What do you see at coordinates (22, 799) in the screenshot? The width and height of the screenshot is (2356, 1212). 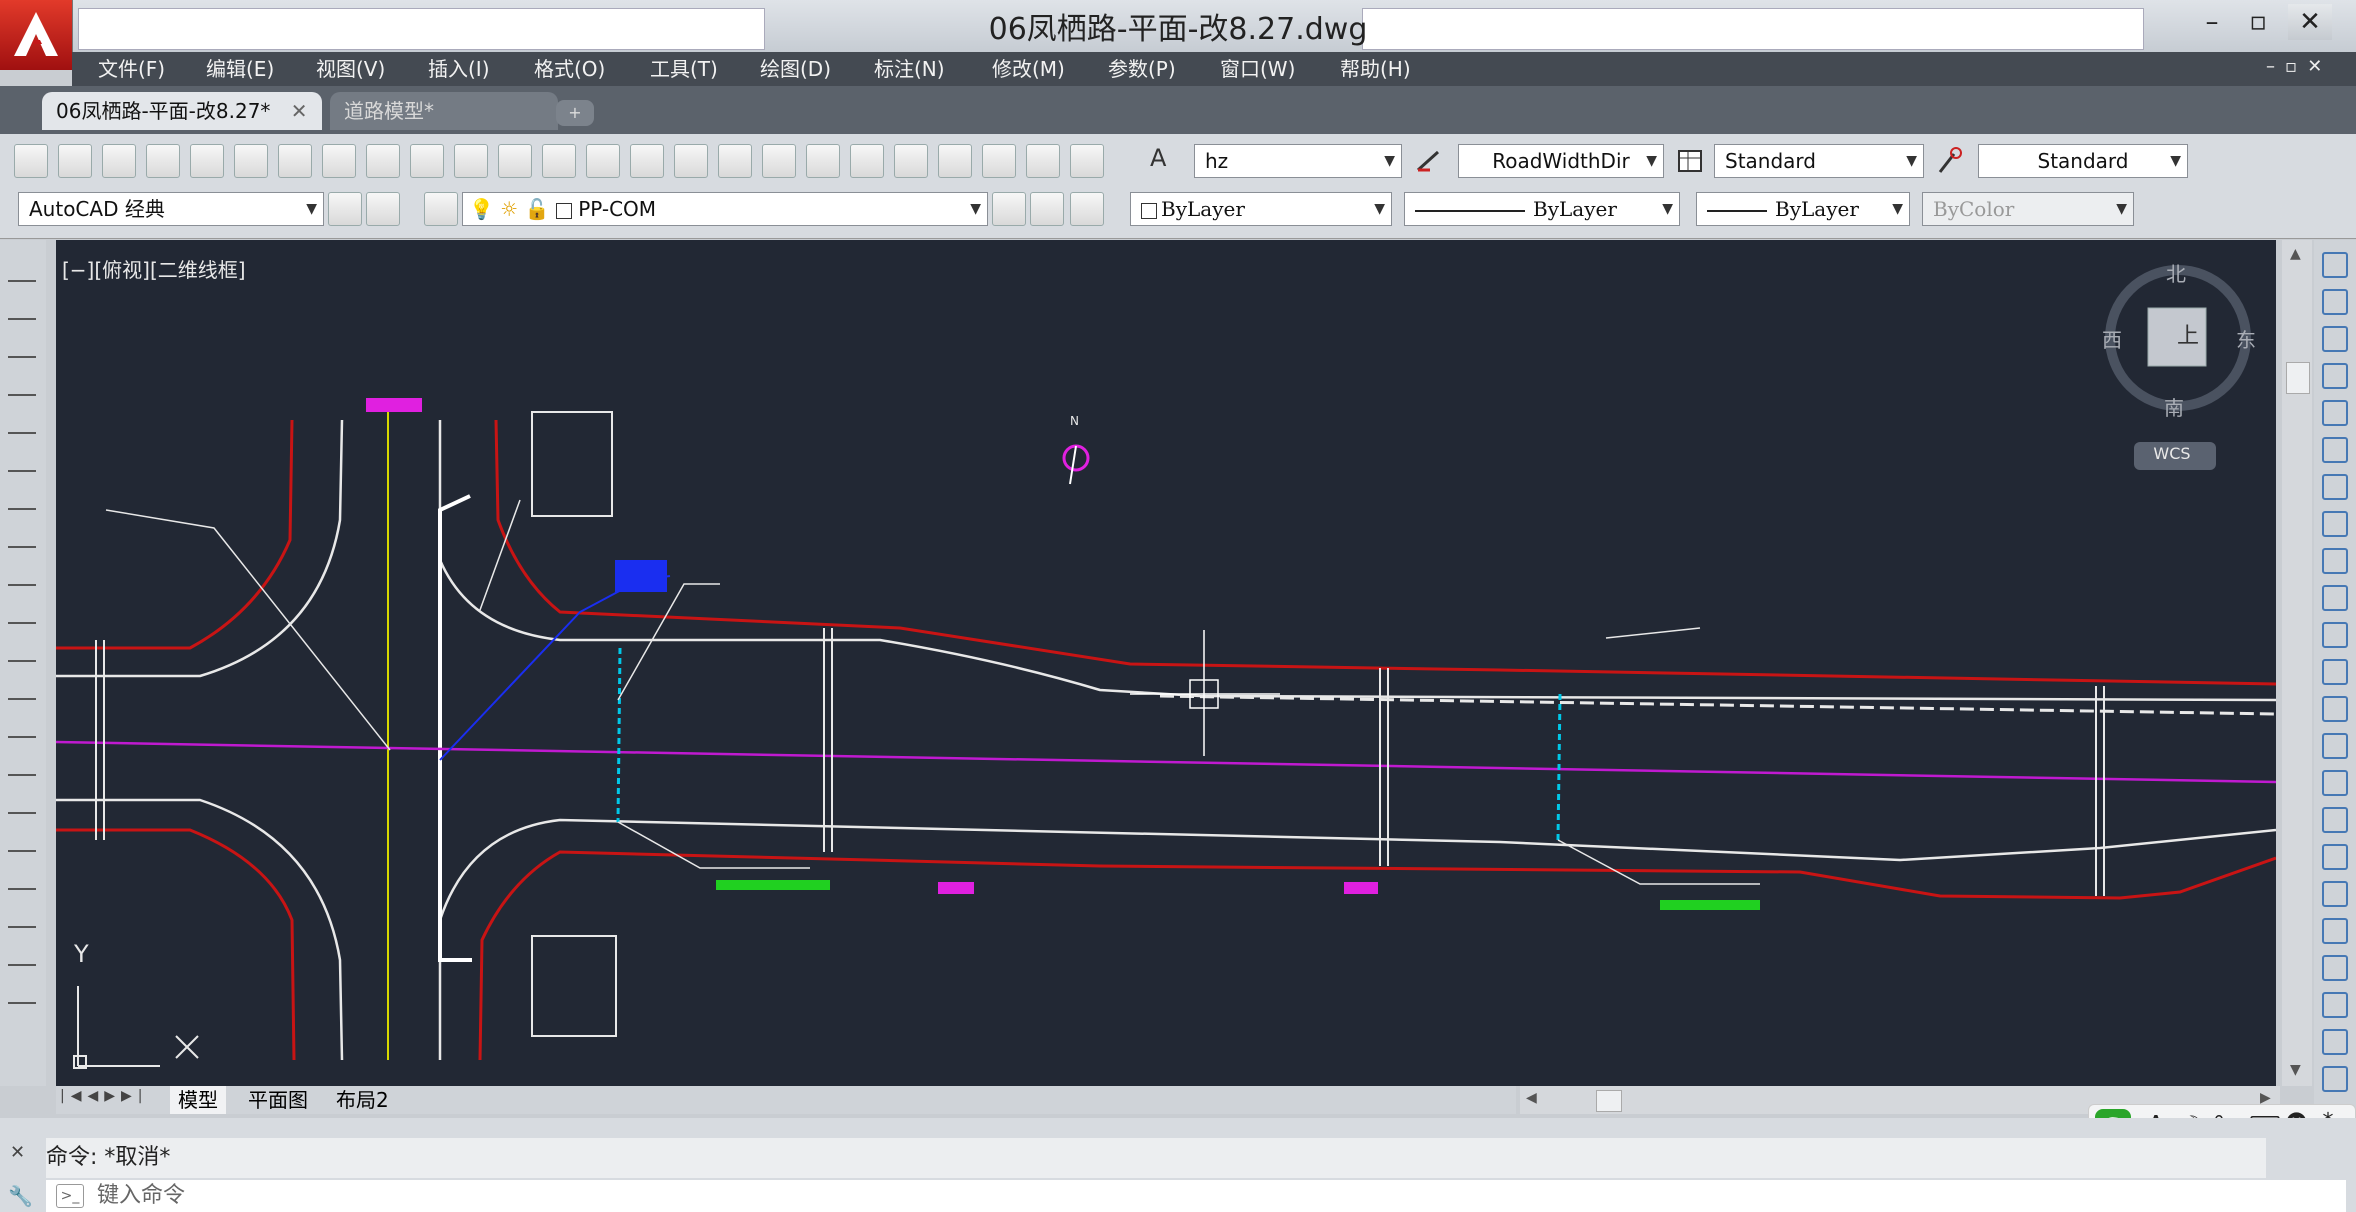 I see `hatch-icon` at bounding box center [22, 799].